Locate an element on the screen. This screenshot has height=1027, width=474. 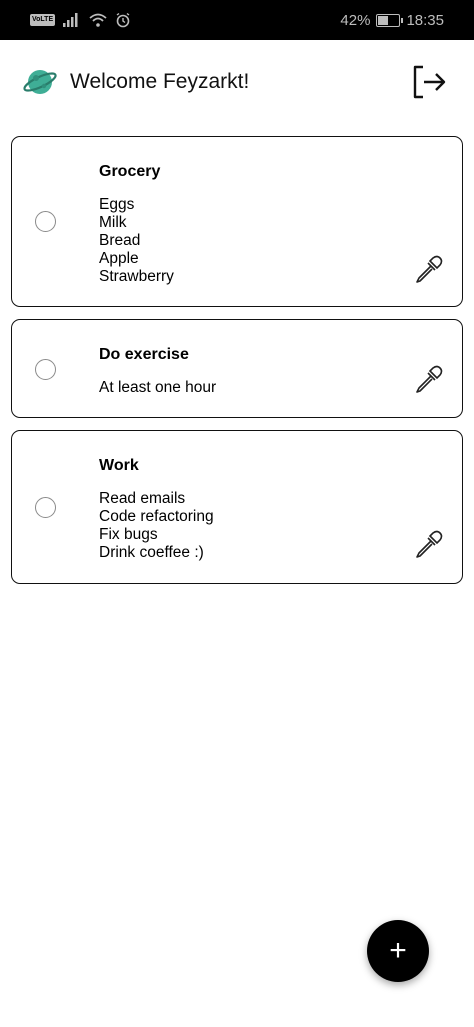
clock: 18:35 is located at coordinates (425, 20).